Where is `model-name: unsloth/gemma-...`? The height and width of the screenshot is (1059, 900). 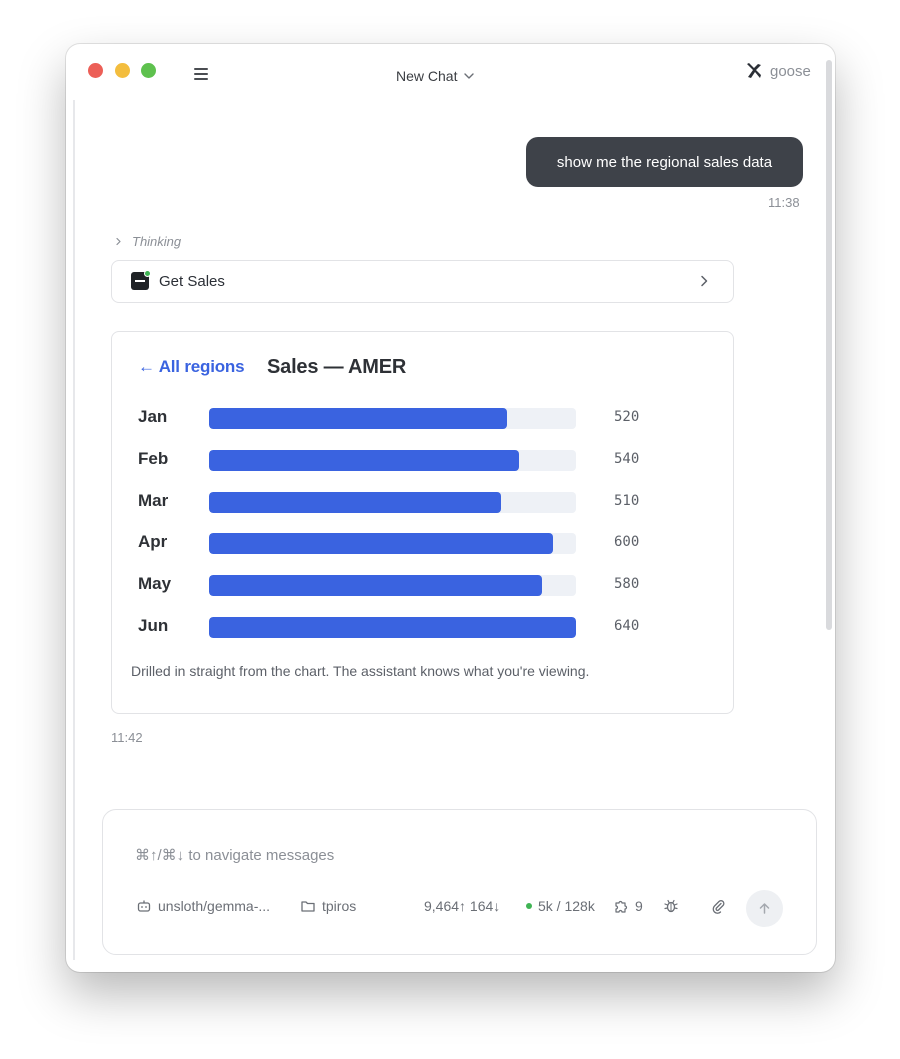
model-name: unsloth/gemma-... is located at coordinates (214, 906).